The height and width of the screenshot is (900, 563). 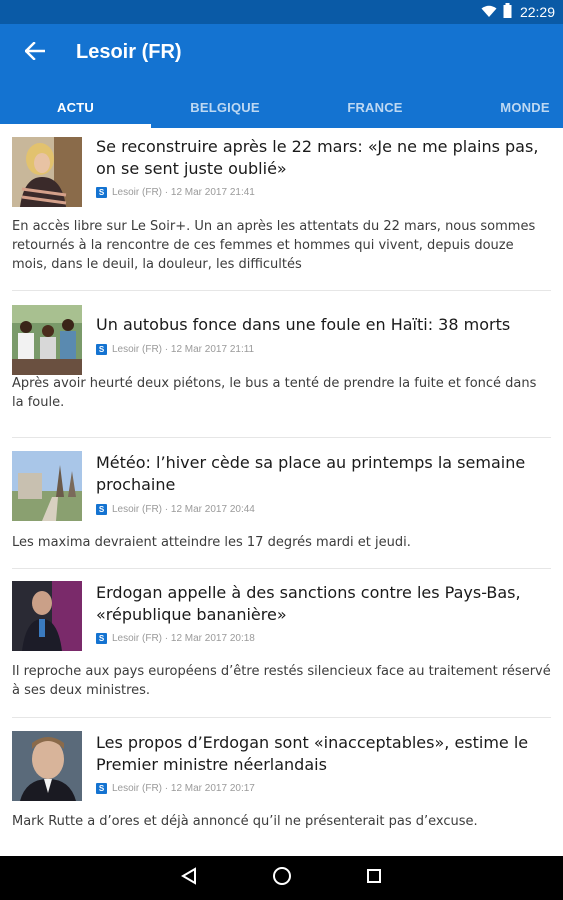 I want to click on article-source-date: Lesoir (FR) · 12 Mar 2017 20:17, so click(x=183, y=788).